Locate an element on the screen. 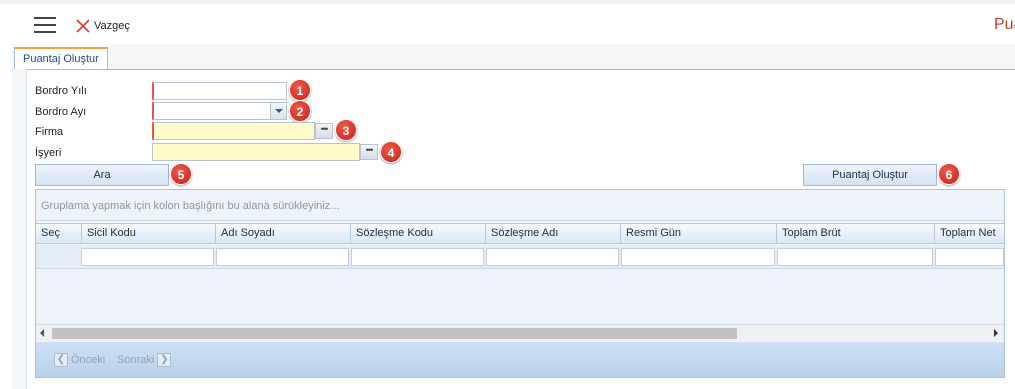  column-header-resmi-gun: Resmi Gün is located at coordinates (699, 233).